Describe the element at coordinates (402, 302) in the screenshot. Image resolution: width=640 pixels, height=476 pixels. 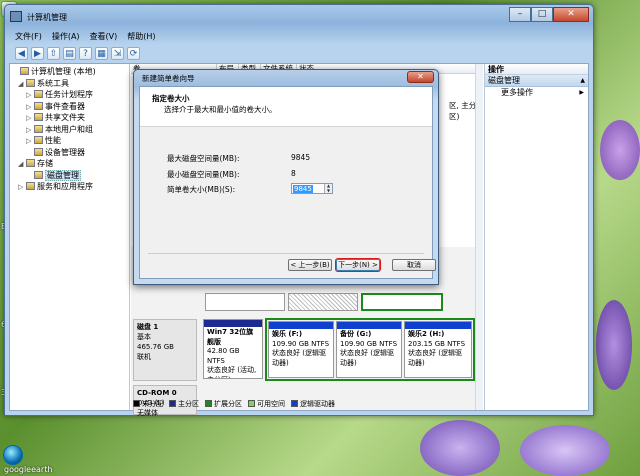
I see `partition-partial-free` at that location.